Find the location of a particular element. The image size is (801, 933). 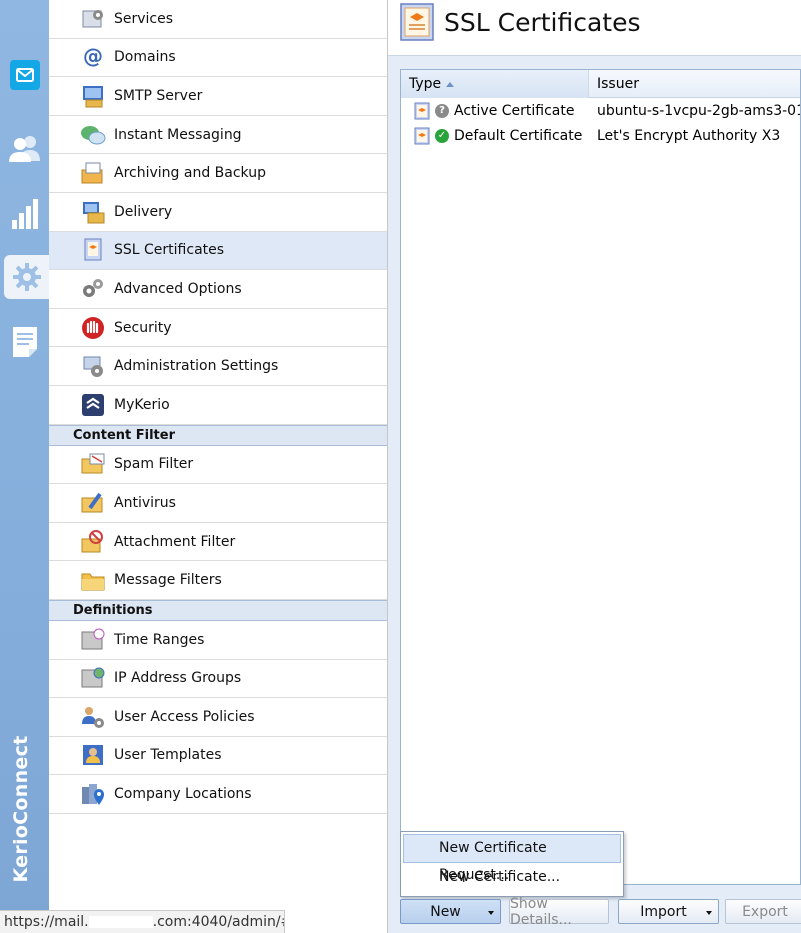

delivery-icon is located at coordinates (93, 212).